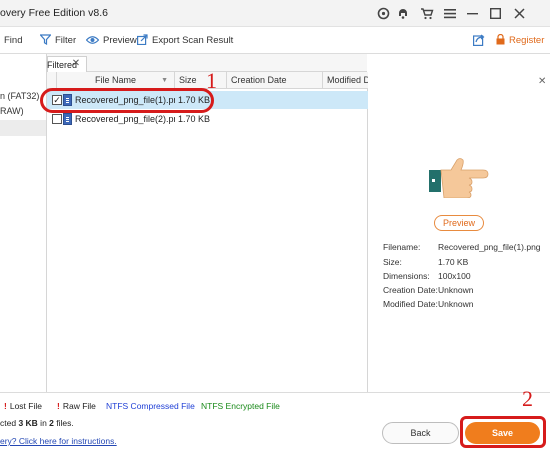  What do you see at coordinates (164, 80) in the screenshot?
I see `sort-arrow-icon: ▼` at bounding box center [164, 80].